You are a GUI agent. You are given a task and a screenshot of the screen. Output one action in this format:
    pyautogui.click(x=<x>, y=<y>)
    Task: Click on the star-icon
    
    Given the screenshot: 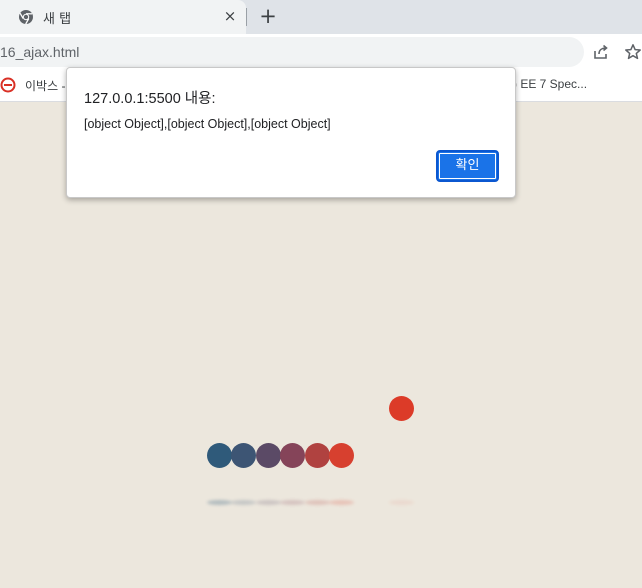 What is the action you would take?
    pyautogui.click(x=633, y=52)
    